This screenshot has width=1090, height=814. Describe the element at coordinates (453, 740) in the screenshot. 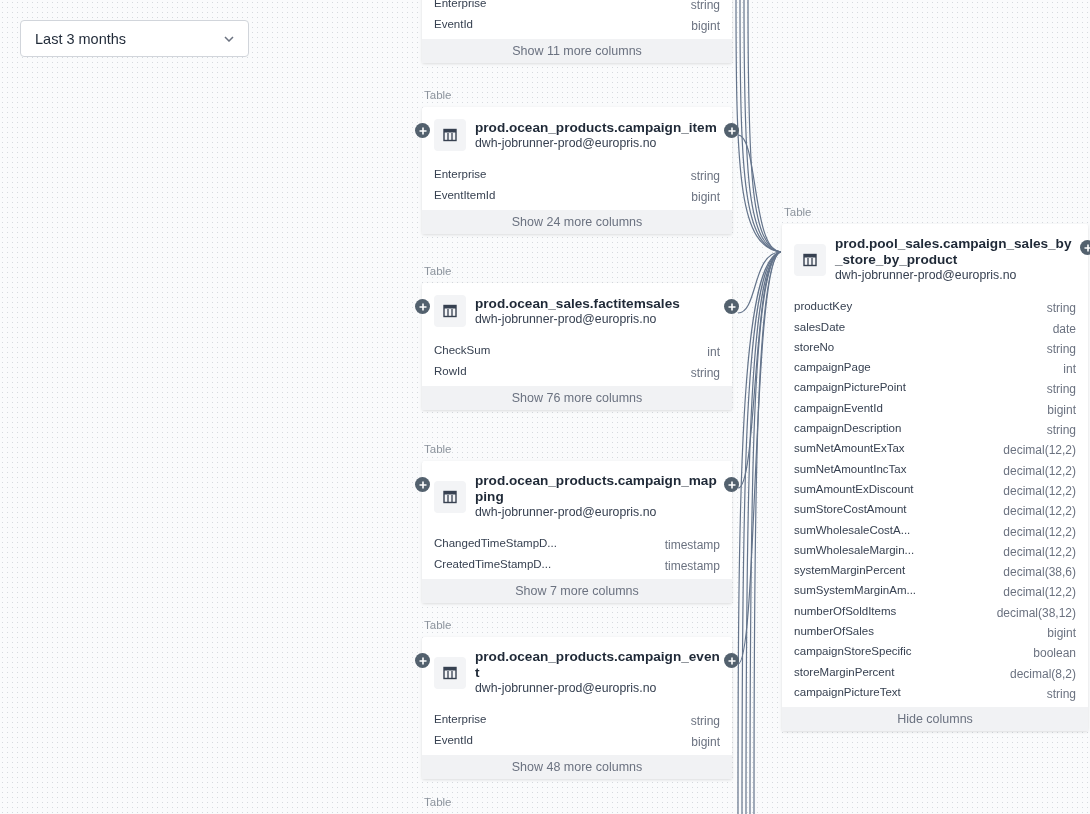

I see `column-name: EventId` at that location.